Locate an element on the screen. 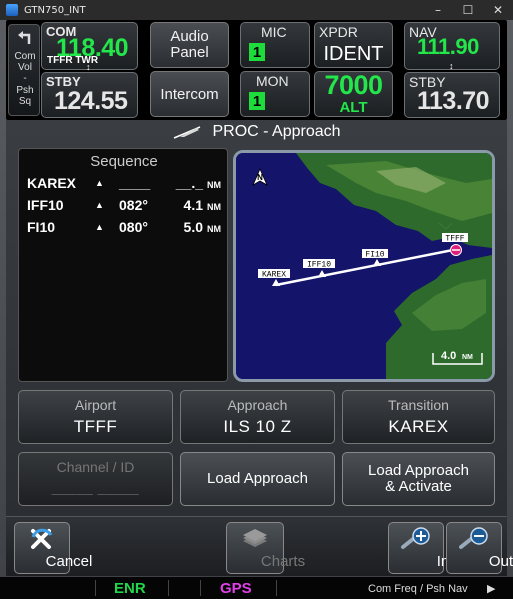 The image size is (513, 599). load-activate-button: Load Approach & Activate is located at coordinates (418, 479).